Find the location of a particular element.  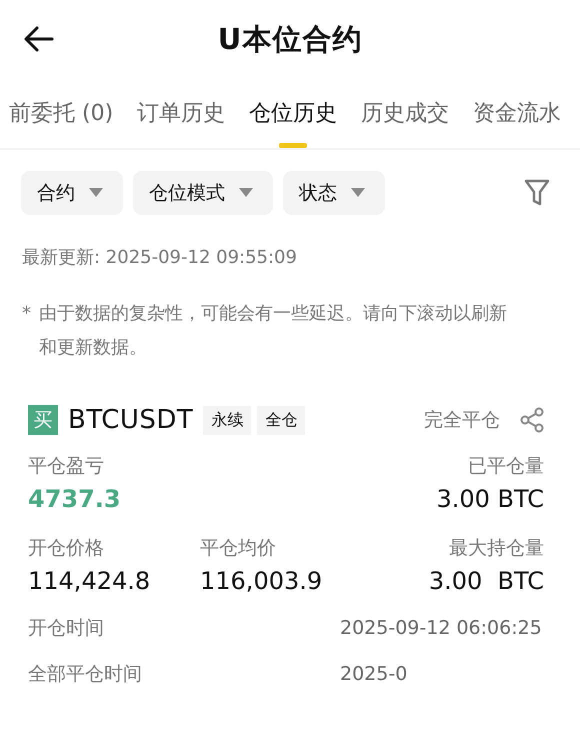

status-text: 完全平仓 is located at coordinates (462, 420).